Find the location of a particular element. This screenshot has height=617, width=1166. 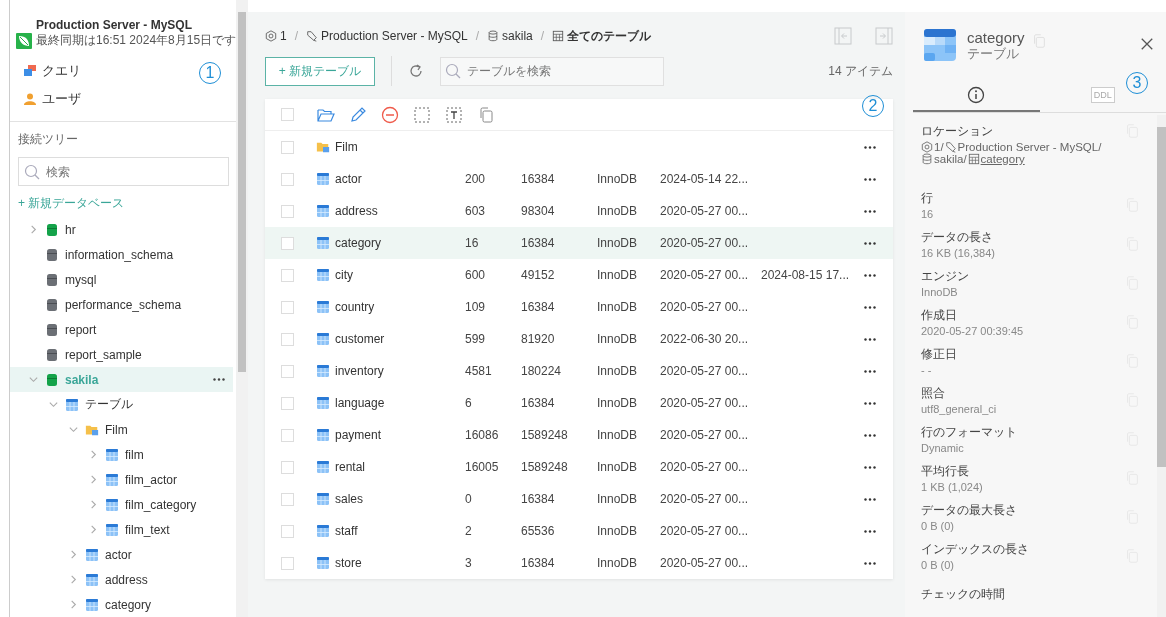

table-cell: 16086 is located at coordinates (482, 435).